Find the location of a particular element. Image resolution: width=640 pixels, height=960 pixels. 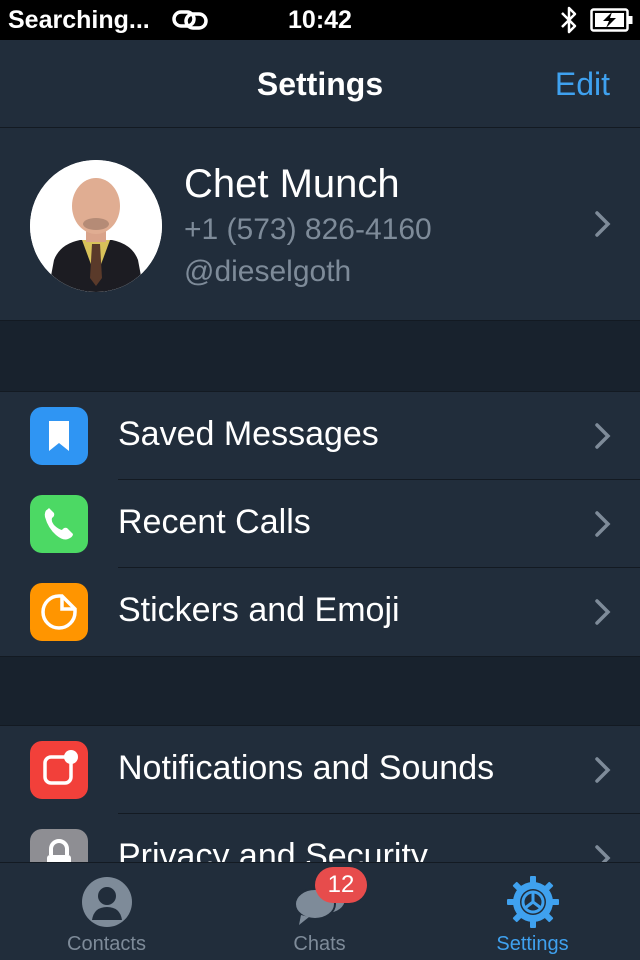

tab-settings: Settings is located at coordinates (532, 911).